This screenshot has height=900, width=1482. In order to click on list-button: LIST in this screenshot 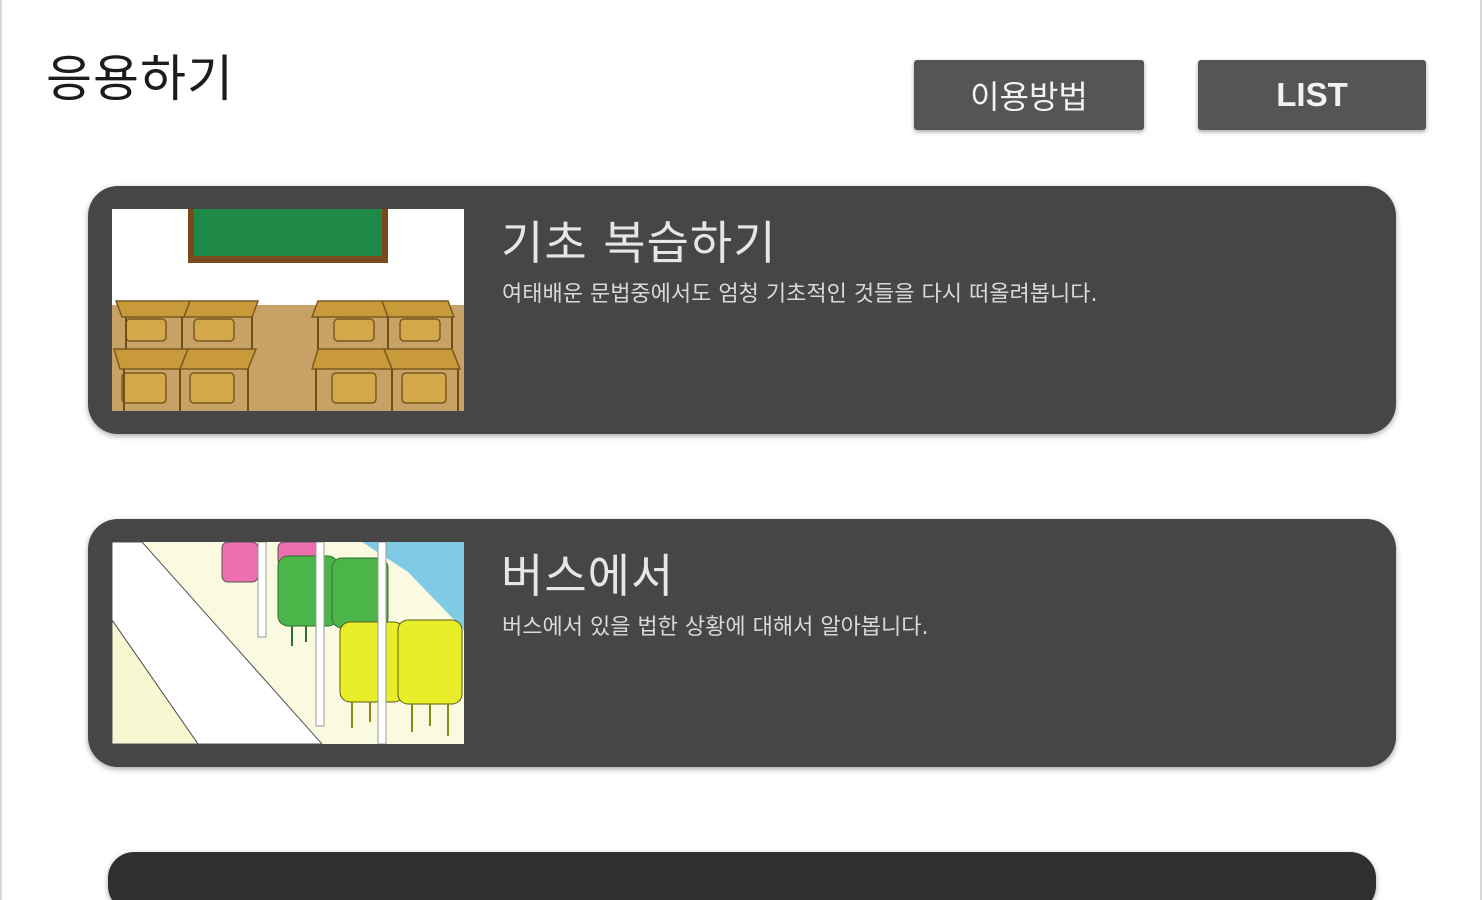, I will do `click(1312, 95)`.